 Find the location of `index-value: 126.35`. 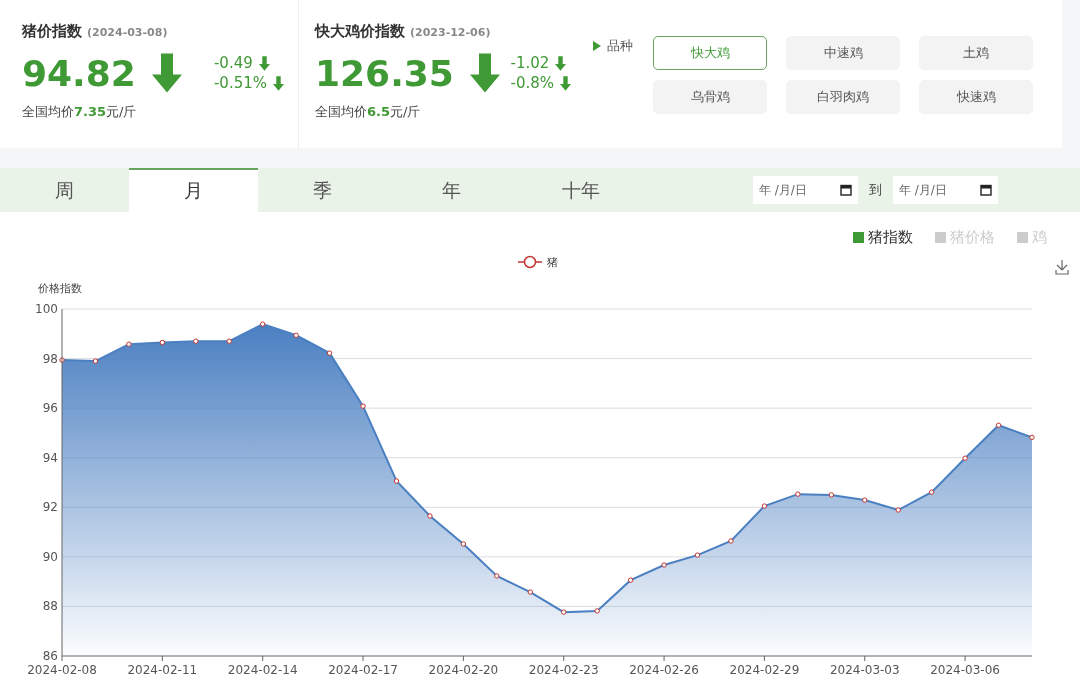

index-value: 126.35 is located at coordinates (384, 73).